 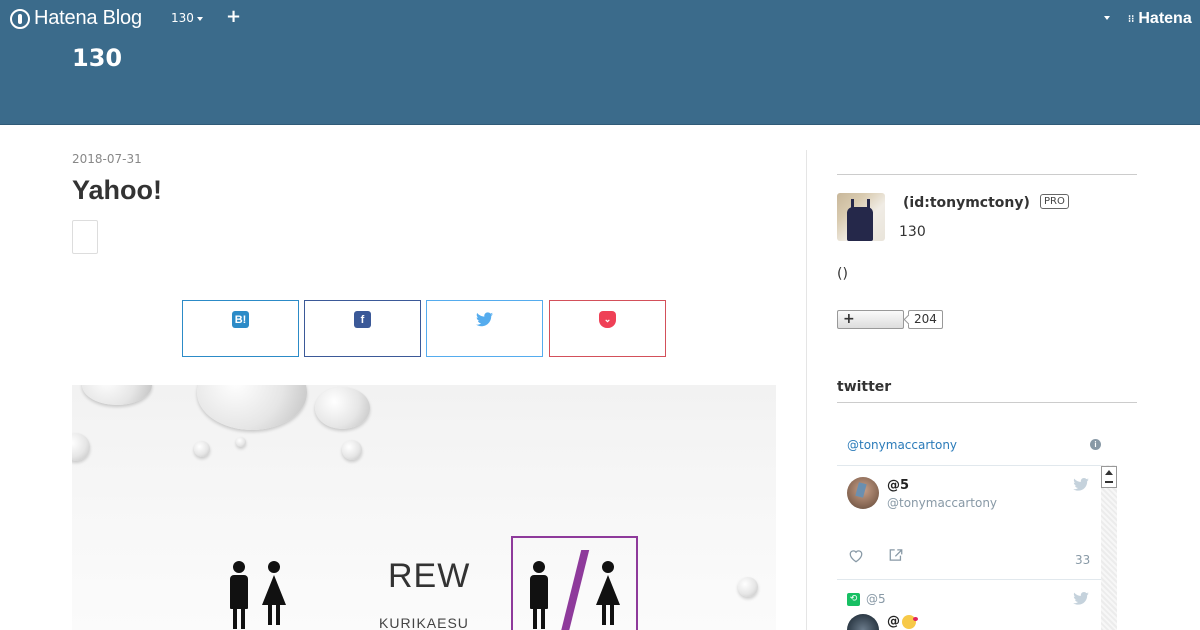 I want to click on entry-date: 2018-07-31, so click(x=107, y=159).